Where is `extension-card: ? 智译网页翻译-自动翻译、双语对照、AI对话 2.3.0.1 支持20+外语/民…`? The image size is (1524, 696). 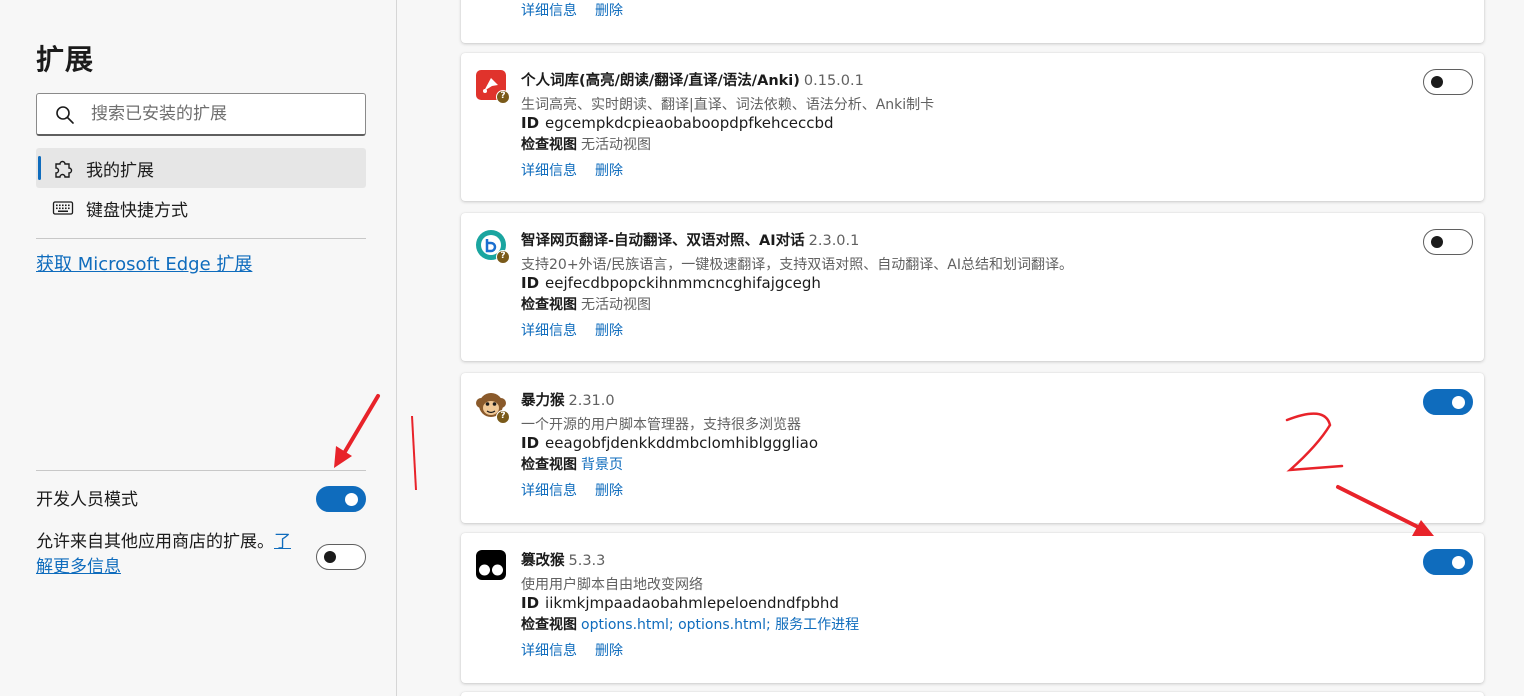 extension-card: ? 智译网页翻译-自动翻译、双语对照、AI对话 2.3.0.1 支持20+外语/民… is located at coordinates (972, 287).